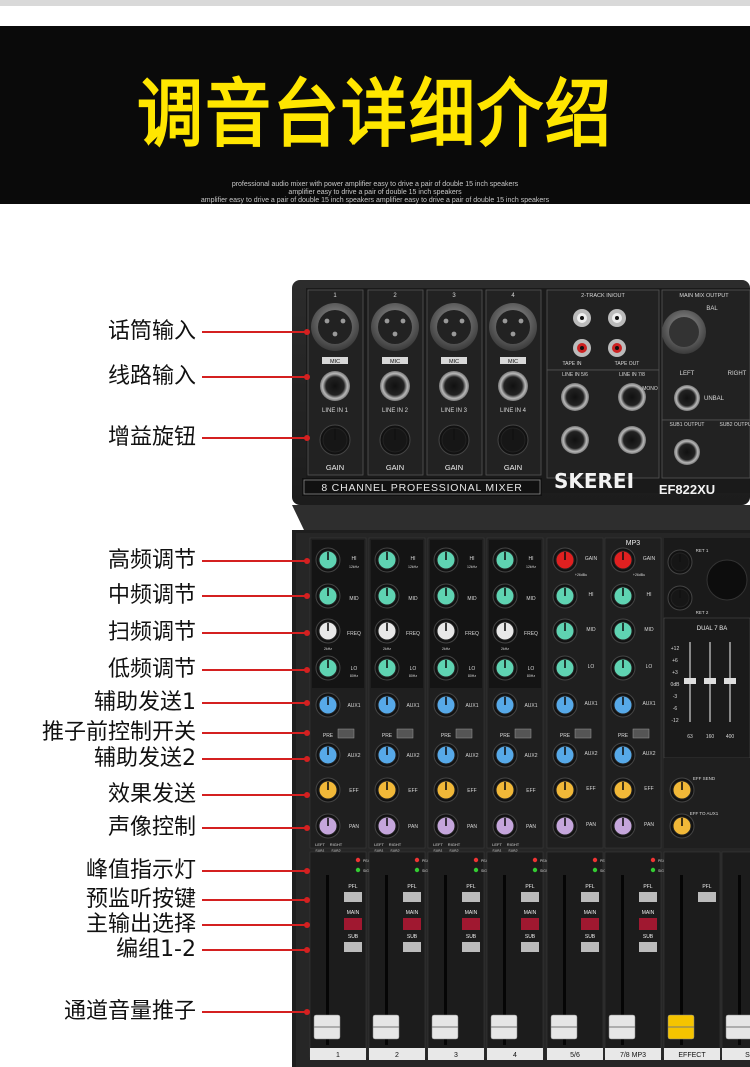 Image resolution: width=750 pixels, height=1067 pixels. I want to click on top-divider, so click(375, 3).